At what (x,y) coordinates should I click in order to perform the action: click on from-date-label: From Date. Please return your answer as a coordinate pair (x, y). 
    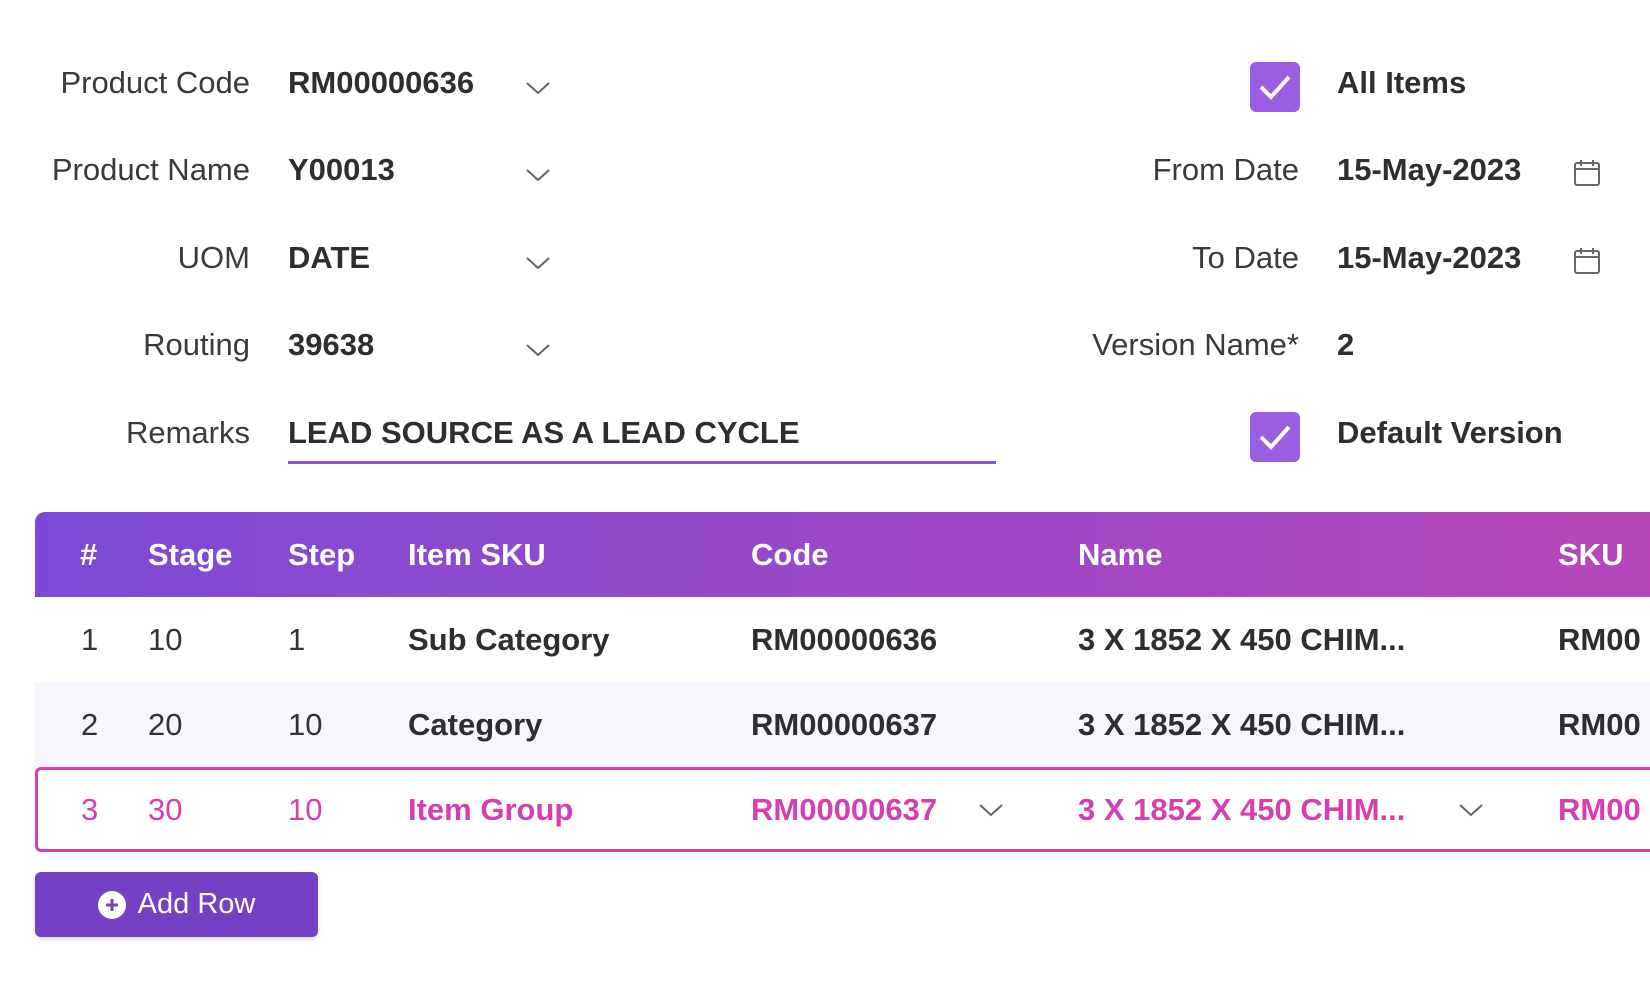
    Looking at the image, I should click on (1225, 169).